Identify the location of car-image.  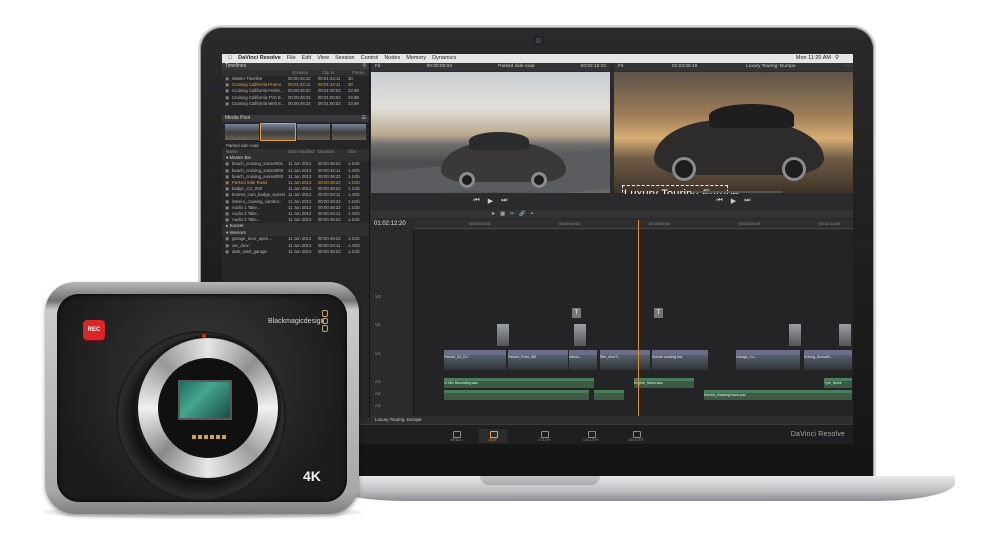
(739, 142).